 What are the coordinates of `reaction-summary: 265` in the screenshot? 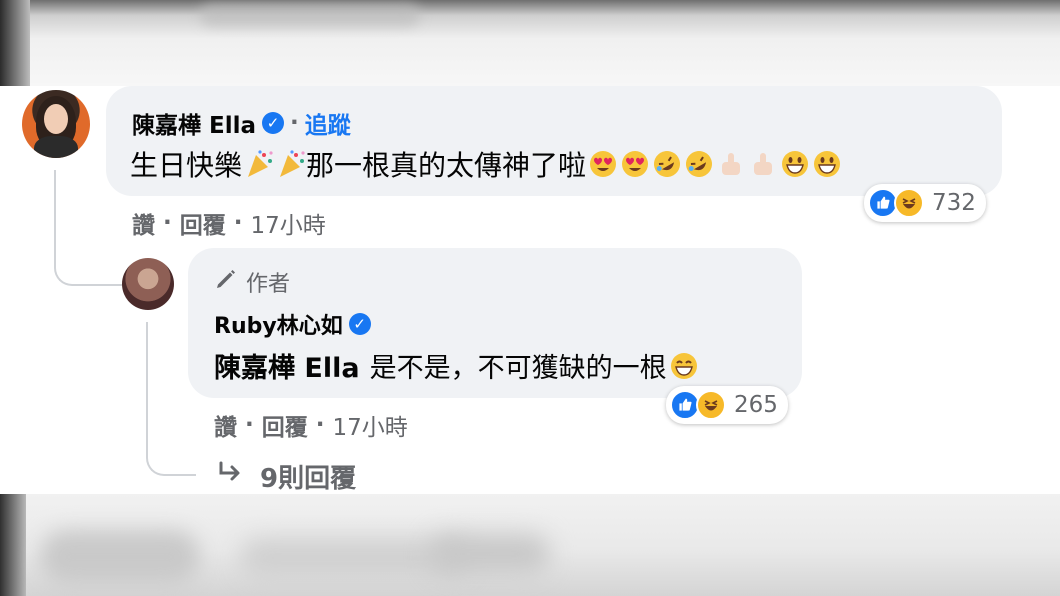 It's located at (727, 405).